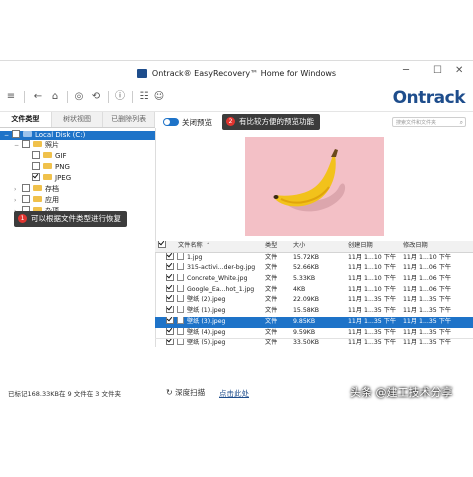 The height and width of the screenshot is (477, 473). What do you see at coordinates (206, 300) in the screenshot?
I see `file-name: 壁纸 (2).jpeg` at bounding box center [206, 300].